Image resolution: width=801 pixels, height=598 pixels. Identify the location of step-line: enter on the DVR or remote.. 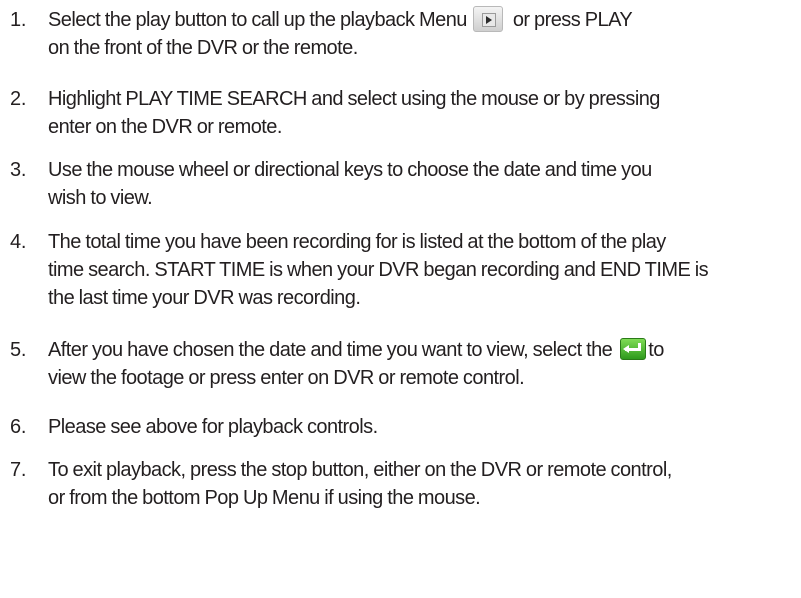
(165, 127).